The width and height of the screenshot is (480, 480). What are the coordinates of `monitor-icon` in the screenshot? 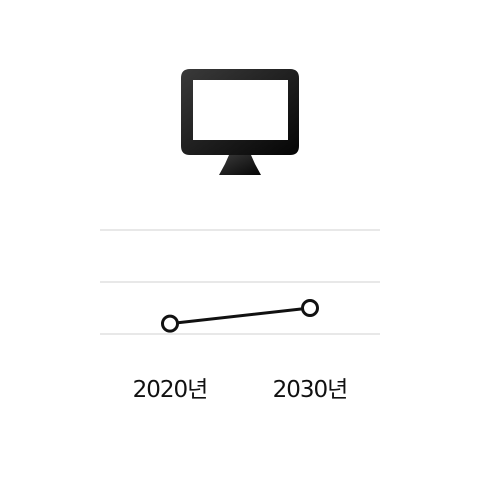 It's located at (240, 122).